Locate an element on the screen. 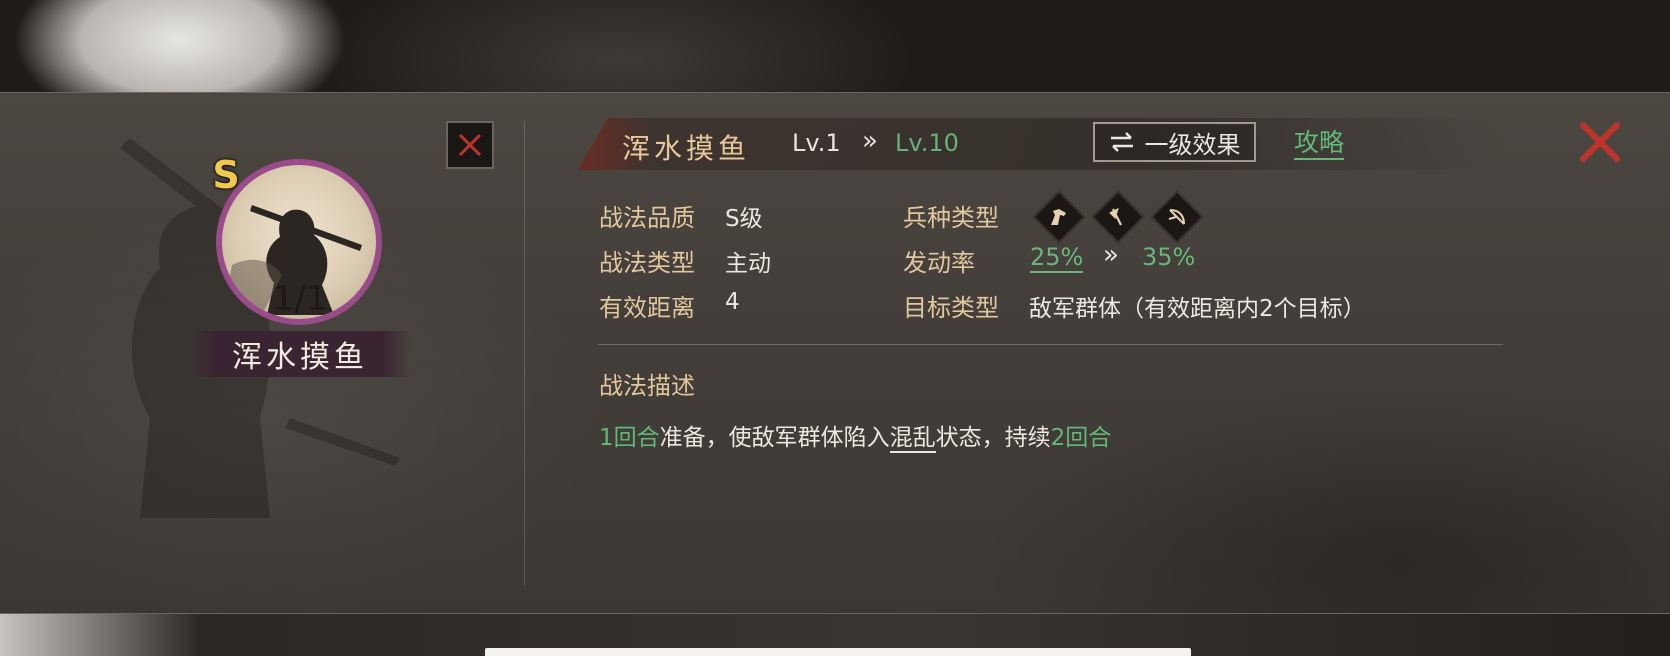 Image resolution: width=1670 pixels, height=656 pixels. trigger-rate-label: 发动率 is located at coordinates (939, 263).